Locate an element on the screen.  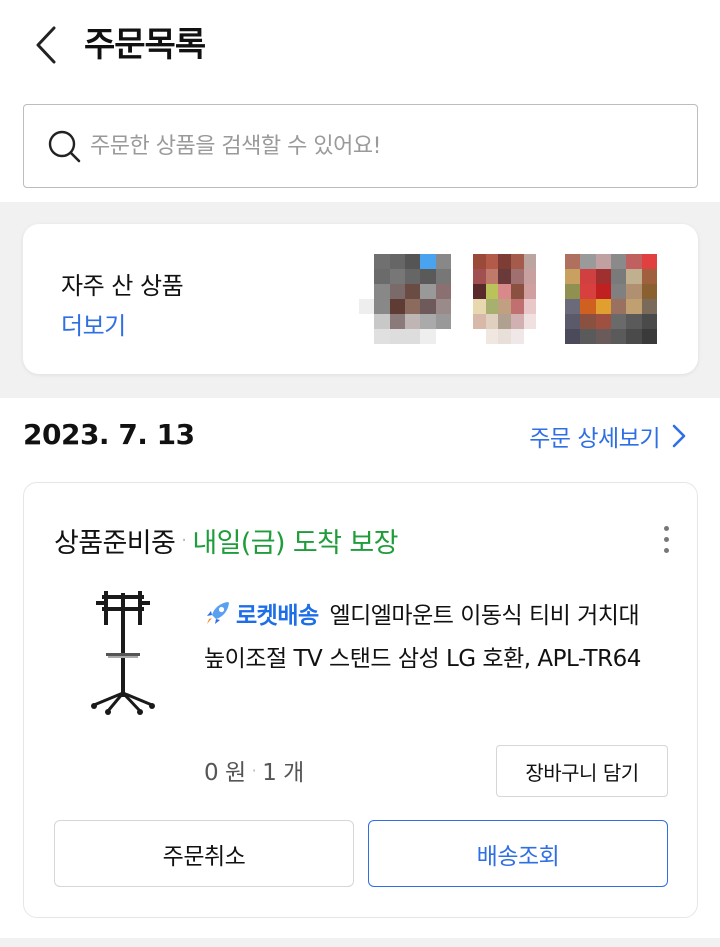
frequent-products-title: 자주 산 상품 is located at coordinates (122, 286).